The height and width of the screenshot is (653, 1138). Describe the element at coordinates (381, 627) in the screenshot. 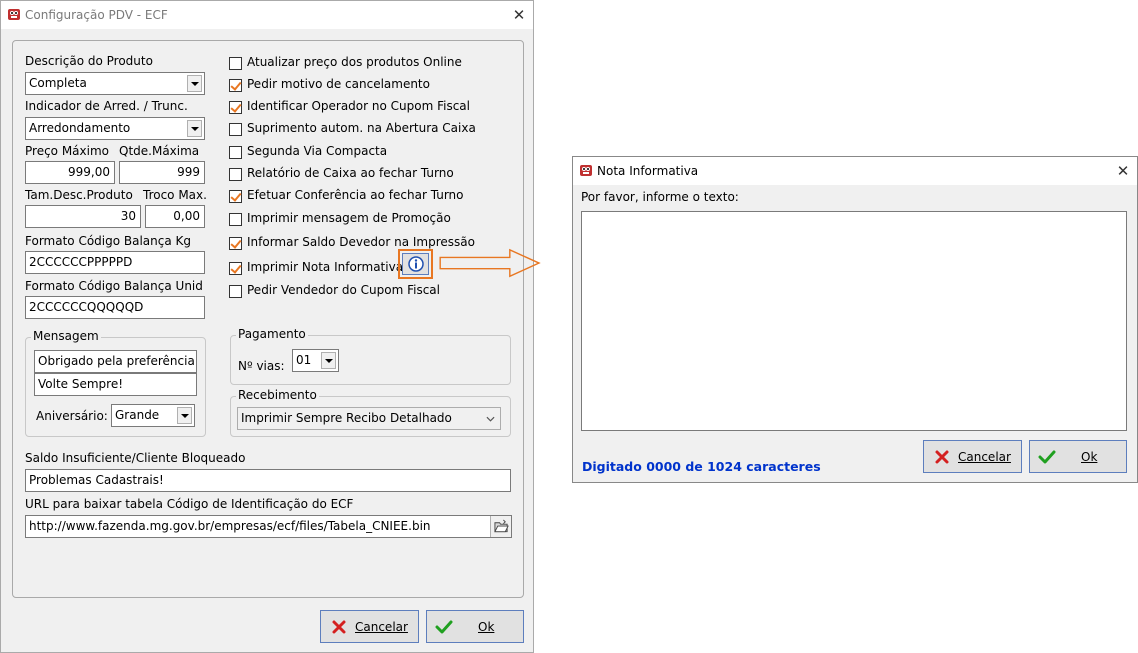

I see `cancel-label: Cancelar` at that location.